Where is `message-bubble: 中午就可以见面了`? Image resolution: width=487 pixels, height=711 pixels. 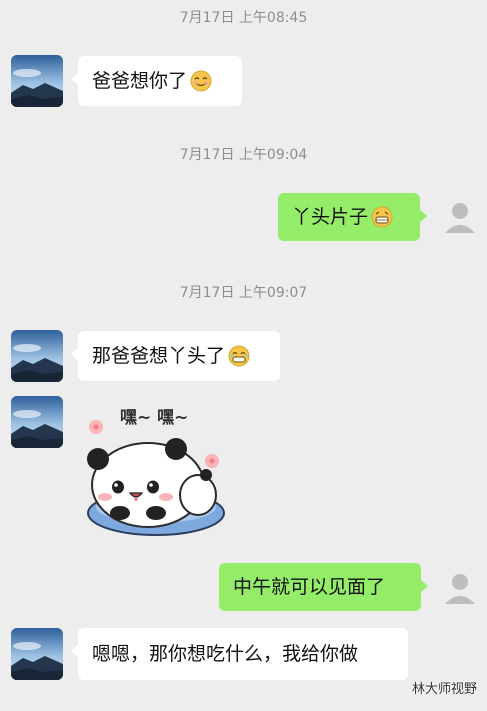 message-bubble: 中午就可以见面了 is located at coordinates (323, 587).